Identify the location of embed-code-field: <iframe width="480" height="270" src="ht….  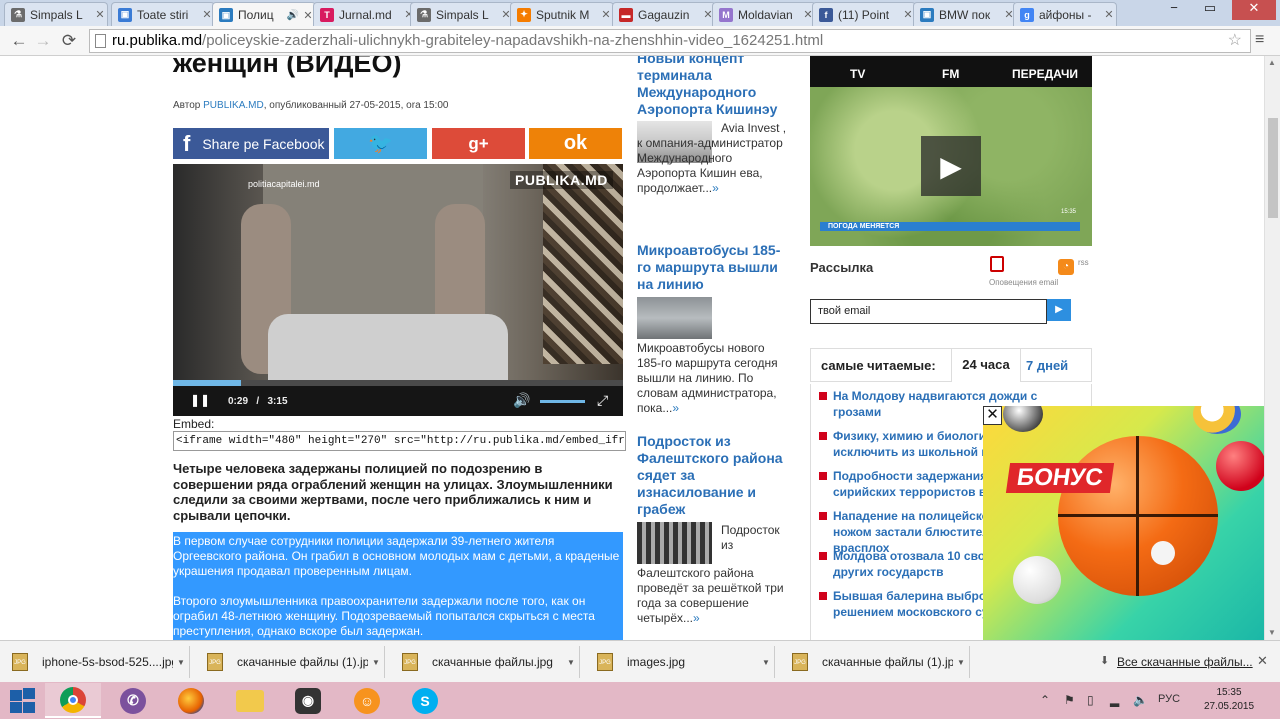
(399, 441).